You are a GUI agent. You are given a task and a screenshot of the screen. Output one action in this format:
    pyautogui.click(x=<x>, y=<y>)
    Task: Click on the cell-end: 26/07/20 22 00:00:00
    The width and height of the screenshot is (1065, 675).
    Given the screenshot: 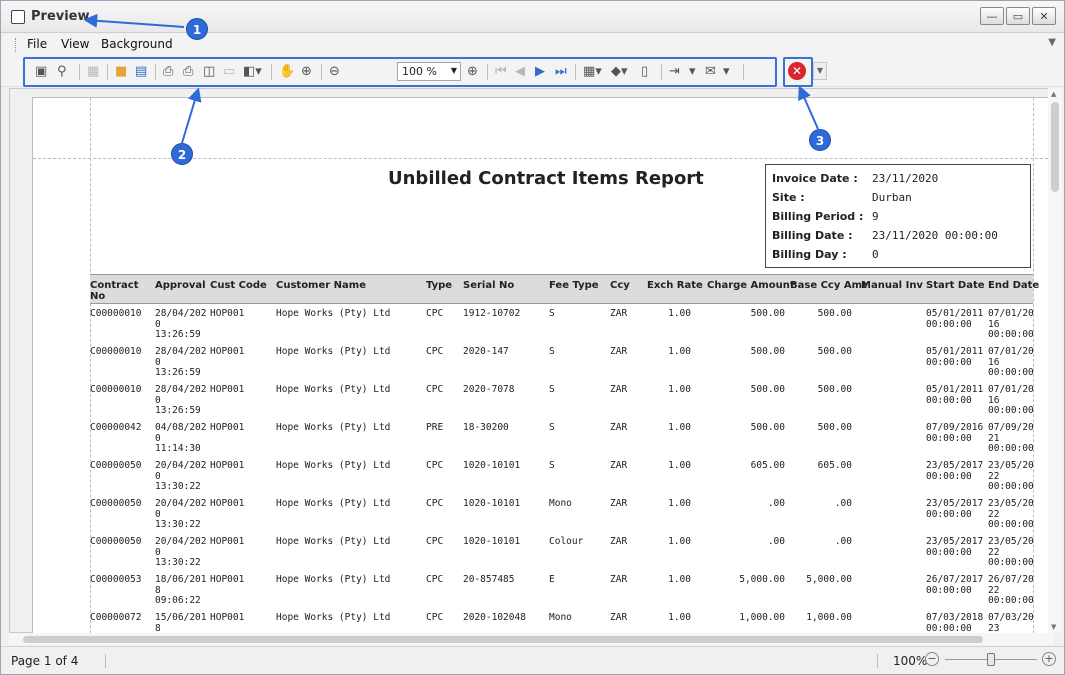 What is the action you would take?
    pyautogui.click(x=1011, y=590)
    